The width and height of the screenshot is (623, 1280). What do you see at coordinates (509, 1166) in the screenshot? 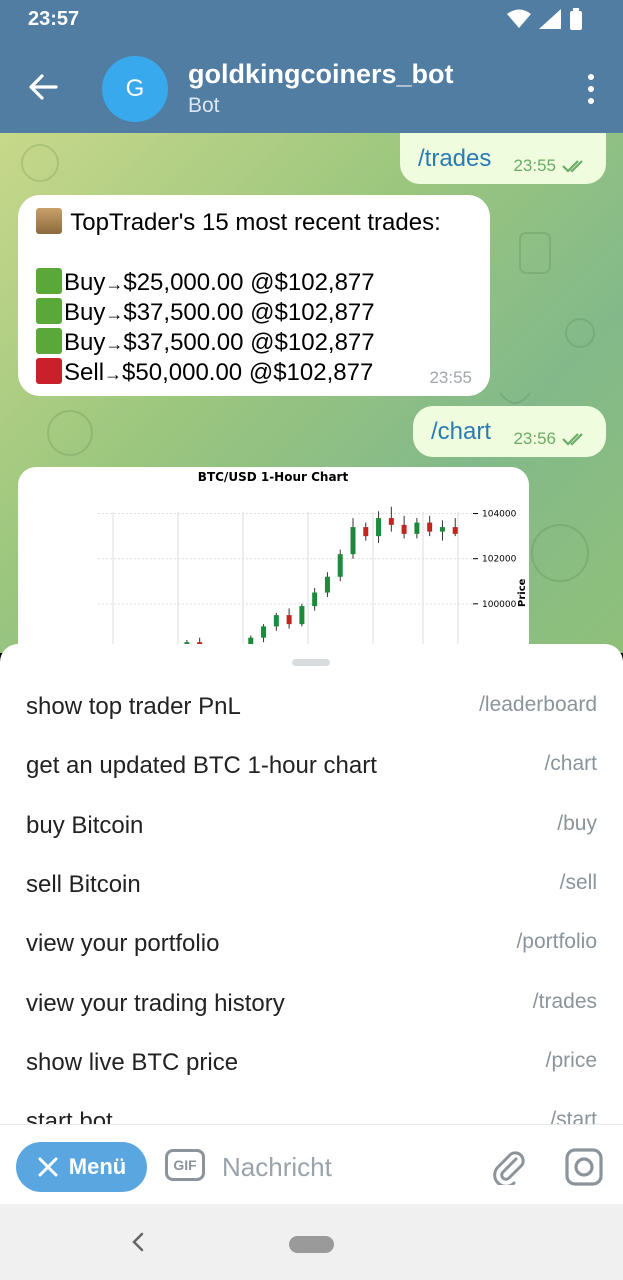
I see `paperclip-icon` at bounding box center [509, 1166].